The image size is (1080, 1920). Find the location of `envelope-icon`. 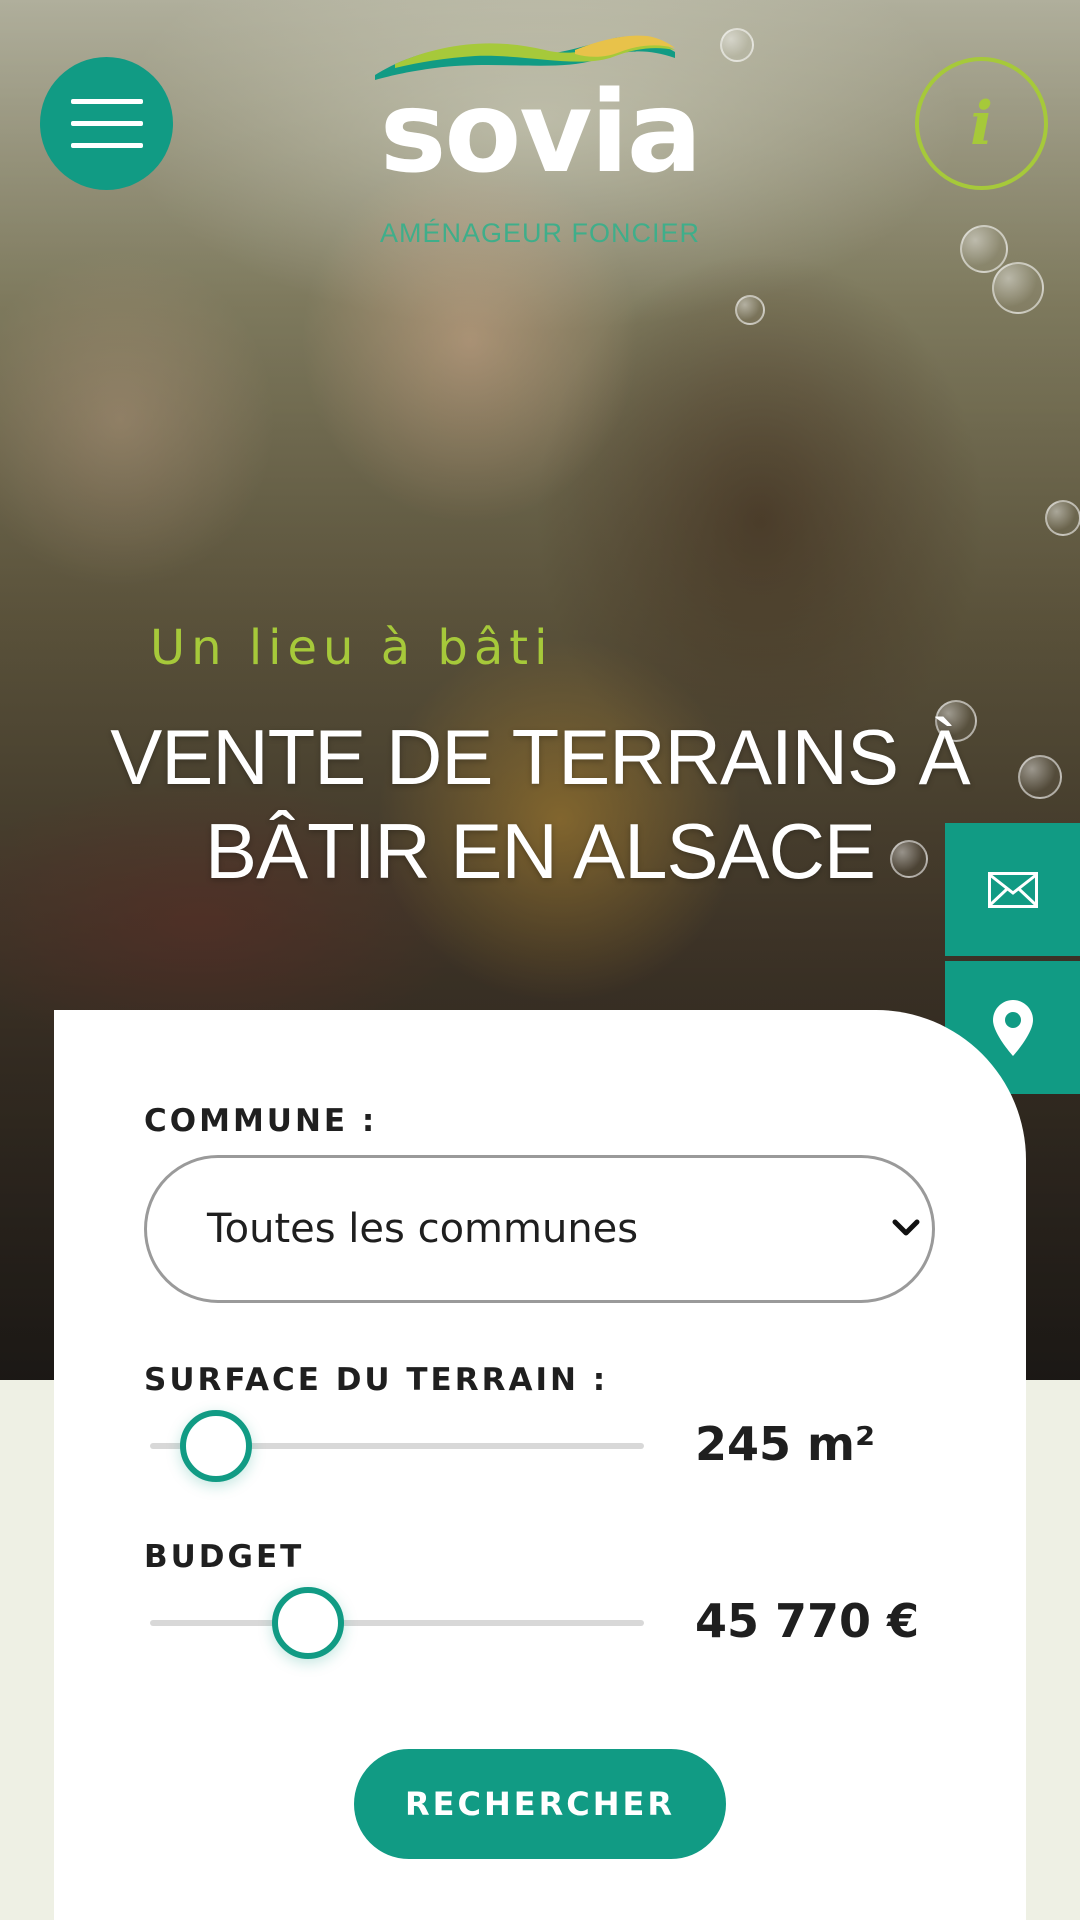

envelope-icon is located at coordinates (1012, 889).